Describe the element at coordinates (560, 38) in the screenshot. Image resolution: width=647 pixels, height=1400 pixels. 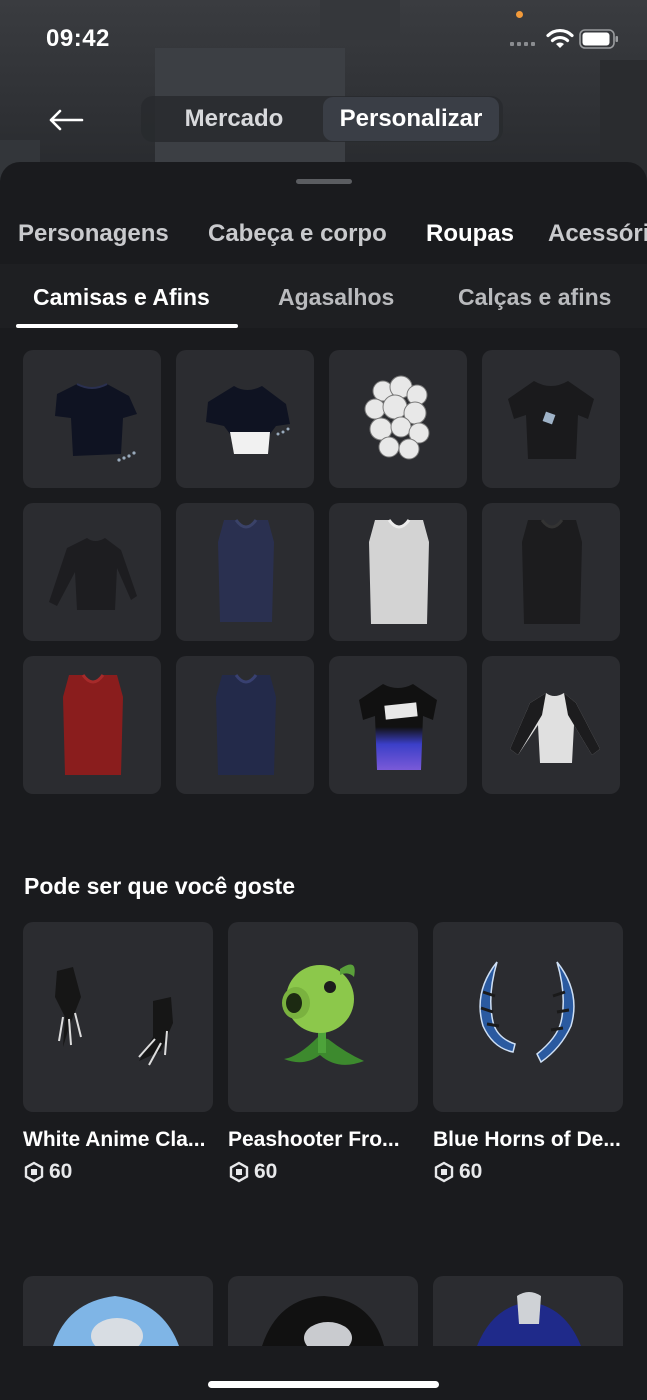
I see `wifi-icon` at that location.